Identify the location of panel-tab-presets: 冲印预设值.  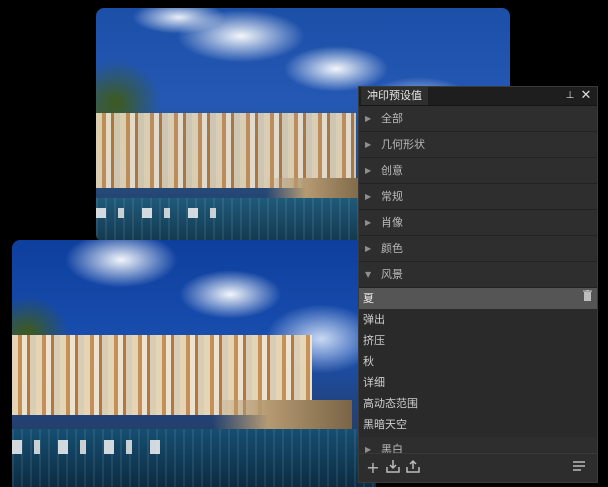
(394, 96).